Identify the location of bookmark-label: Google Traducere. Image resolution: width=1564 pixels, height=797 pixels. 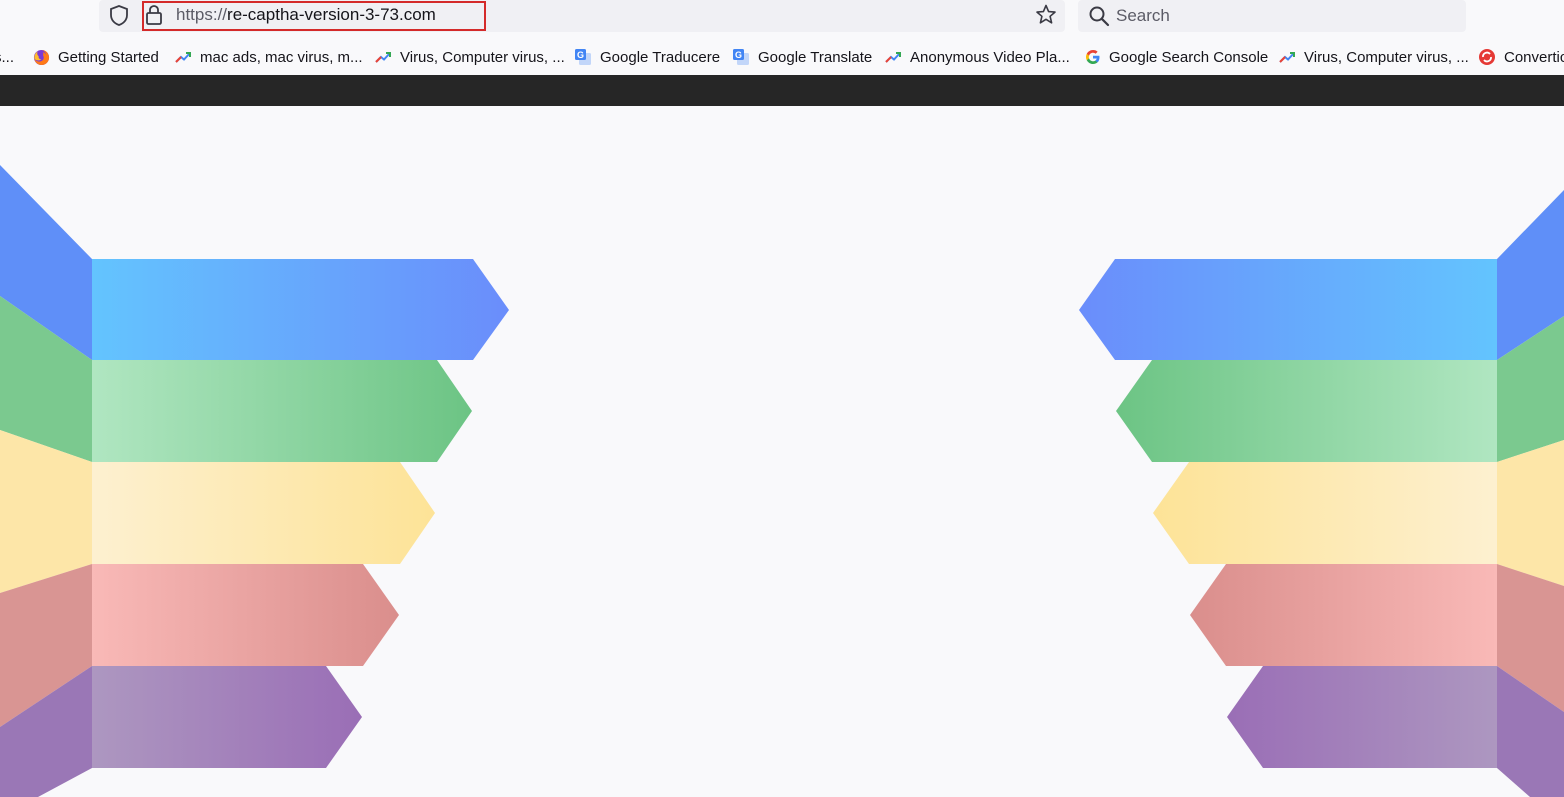
(660, 57).